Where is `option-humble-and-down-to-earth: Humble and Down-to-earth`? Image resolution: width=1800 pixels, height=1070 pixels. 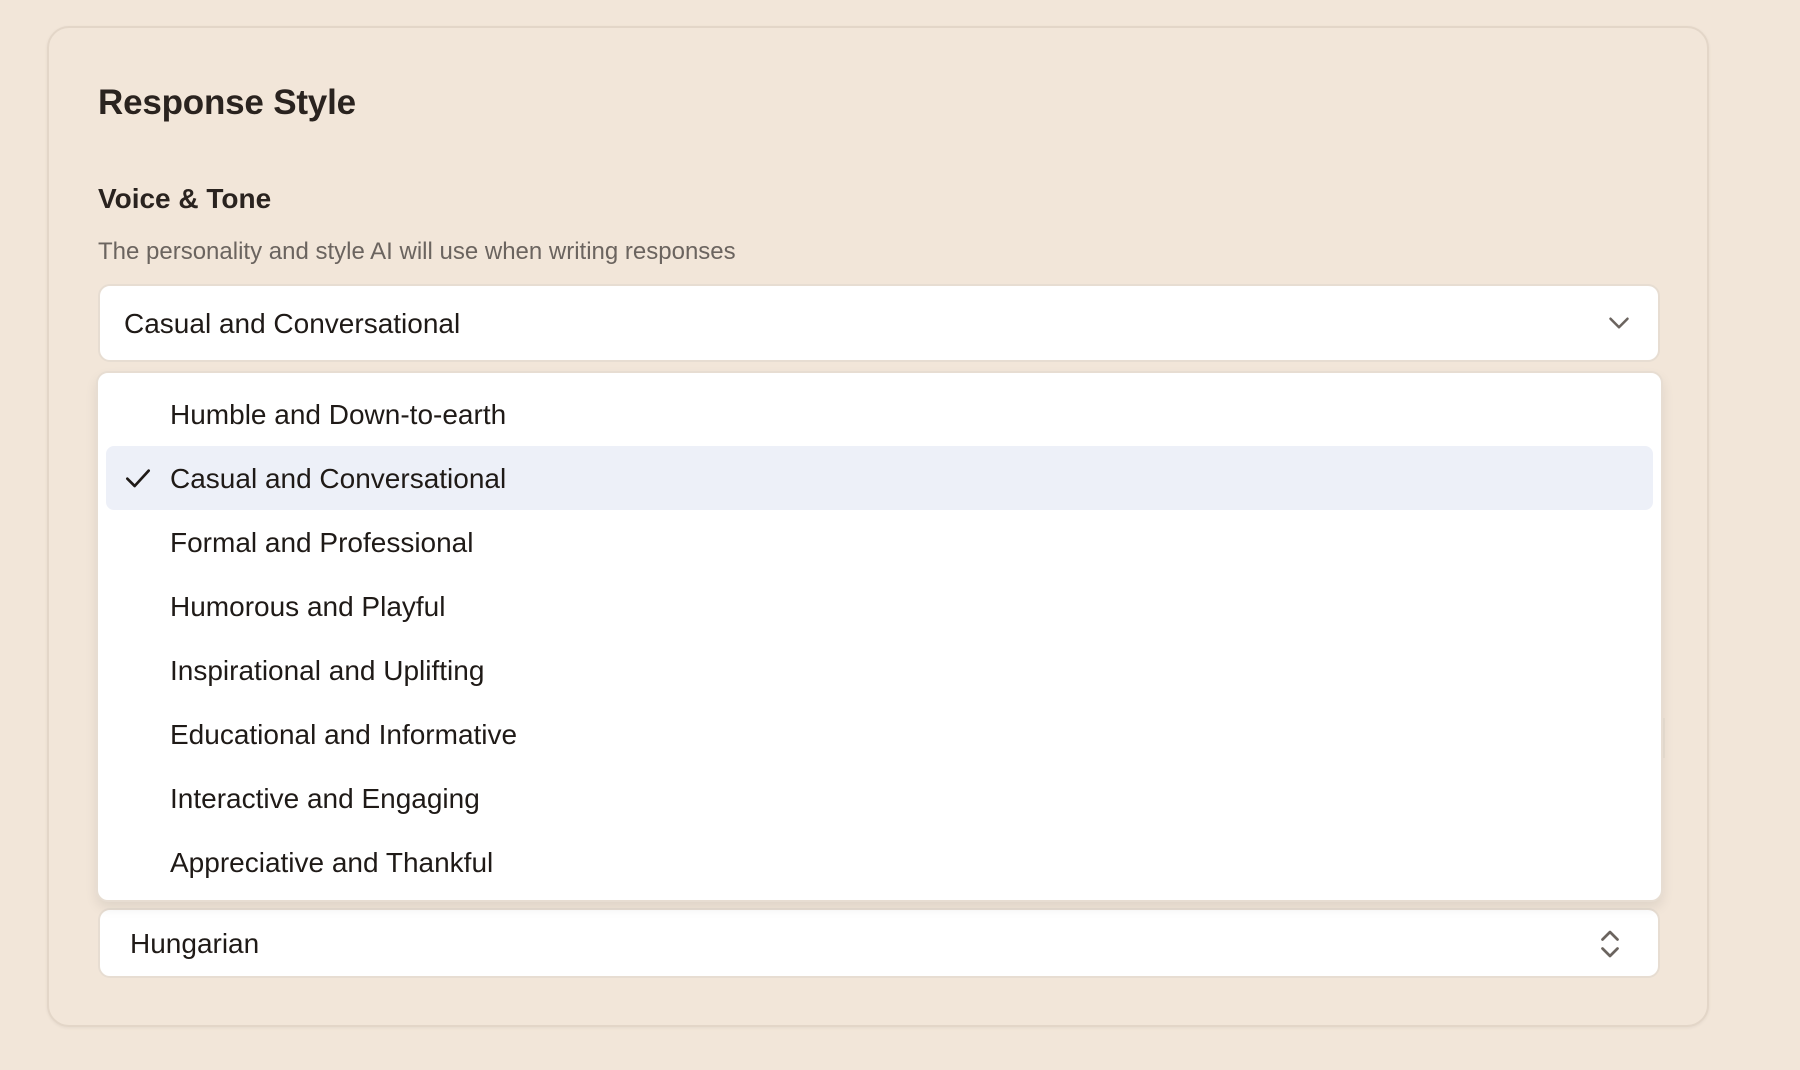 option-humble-and-down-to-earth: Humble and Down-to-earth is located at coordinates (879, 414).